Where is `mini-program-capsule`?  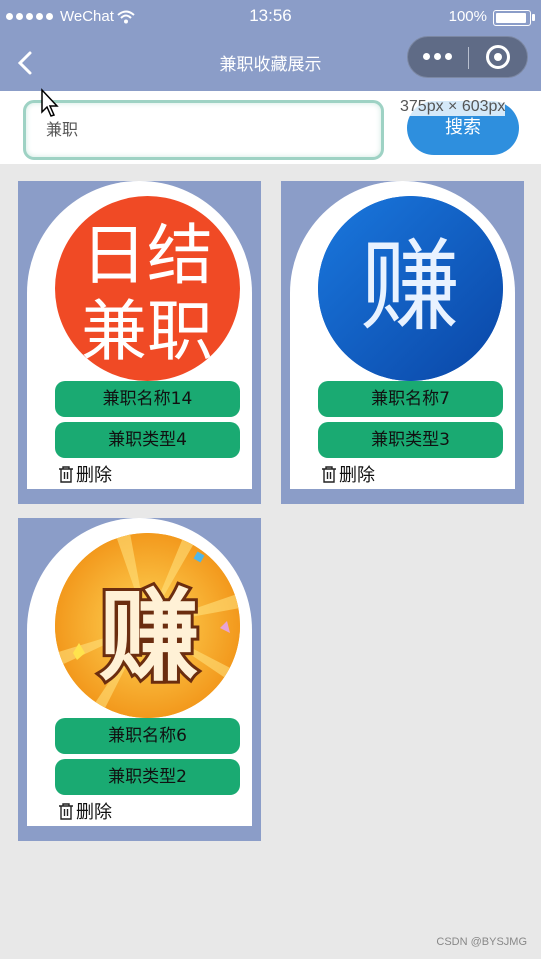 mini-program-capsule is located at coordinates (467, 57).